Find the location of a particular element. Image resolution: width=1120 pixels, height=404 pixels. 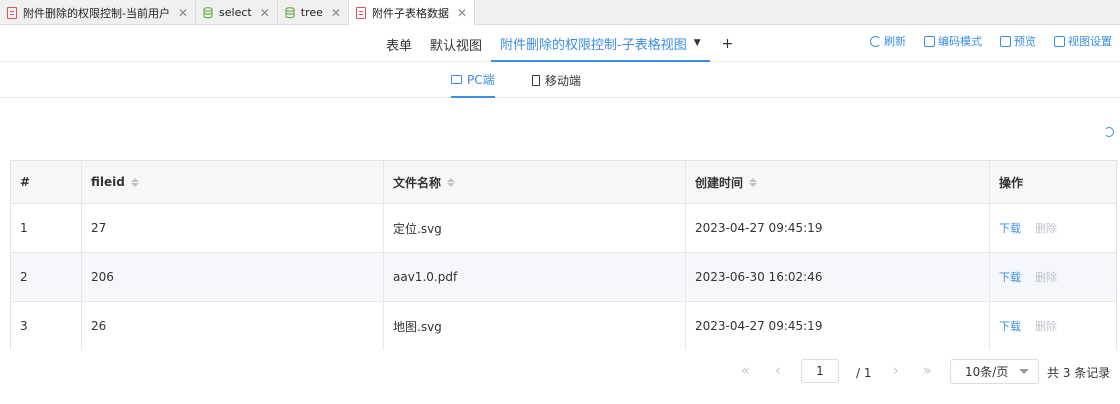

header-index: # is located at coordinates (46, 182).